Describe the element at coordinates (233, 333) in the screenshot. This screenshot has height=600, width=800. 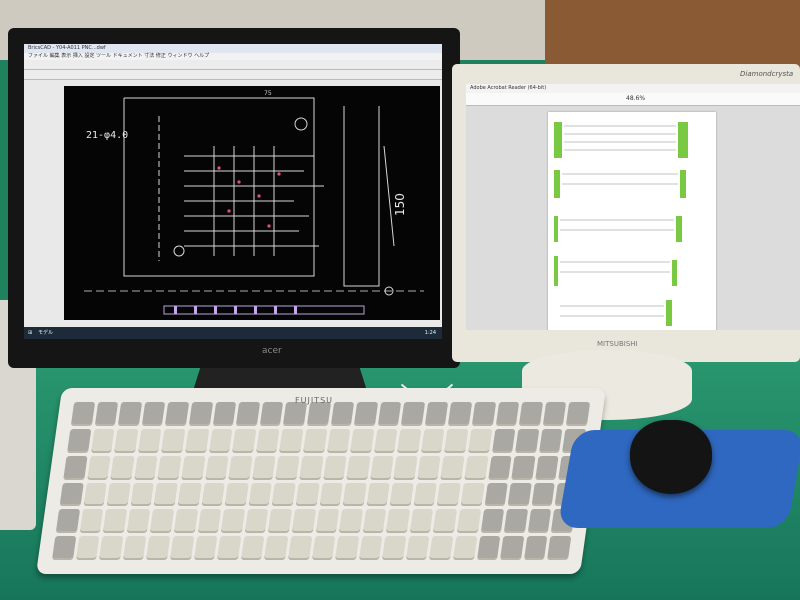
I see `windows-taskbar: ⊞ モデル 1:24` at that location.